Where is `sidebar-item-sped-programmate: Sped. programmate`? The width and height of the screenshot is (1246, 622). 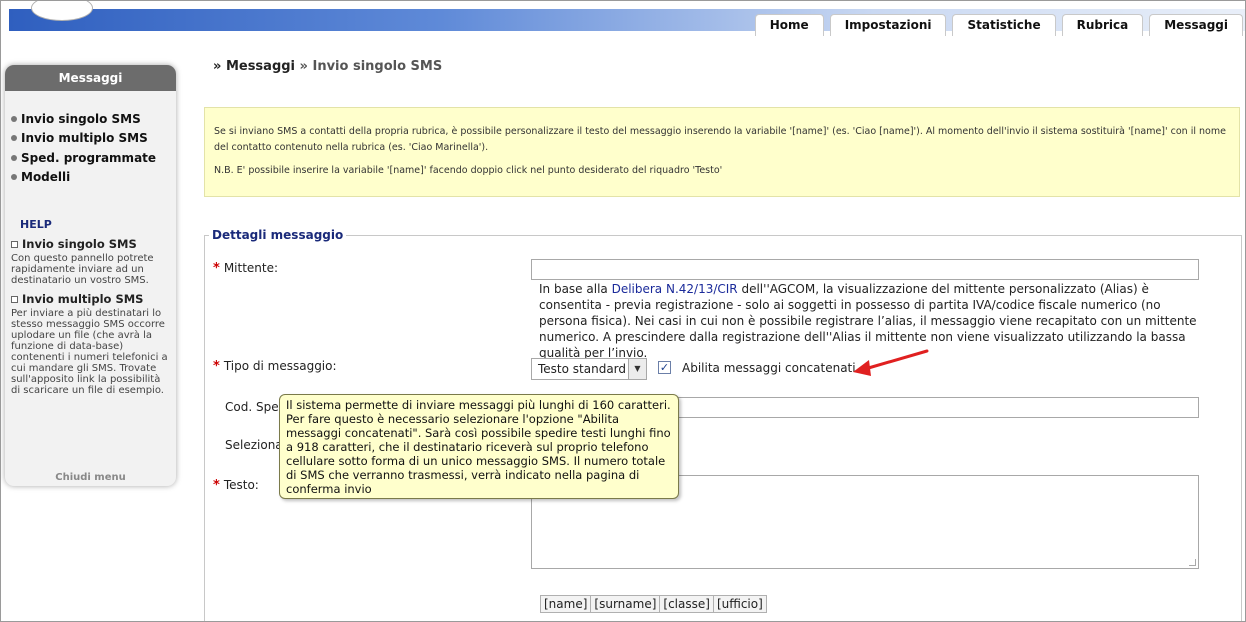
sidebar-item-sped-programmate: Sped. programmate is located at coordinates (93, 158).